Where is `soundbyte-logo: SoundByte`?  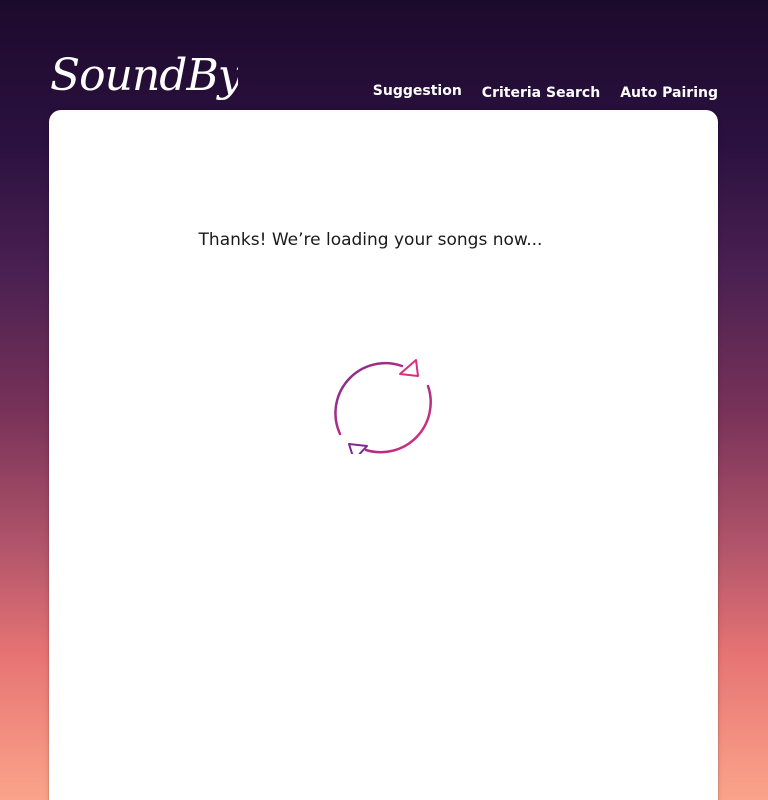 soundbyte-logo: SoundByte is located at coordinates (143, 77).